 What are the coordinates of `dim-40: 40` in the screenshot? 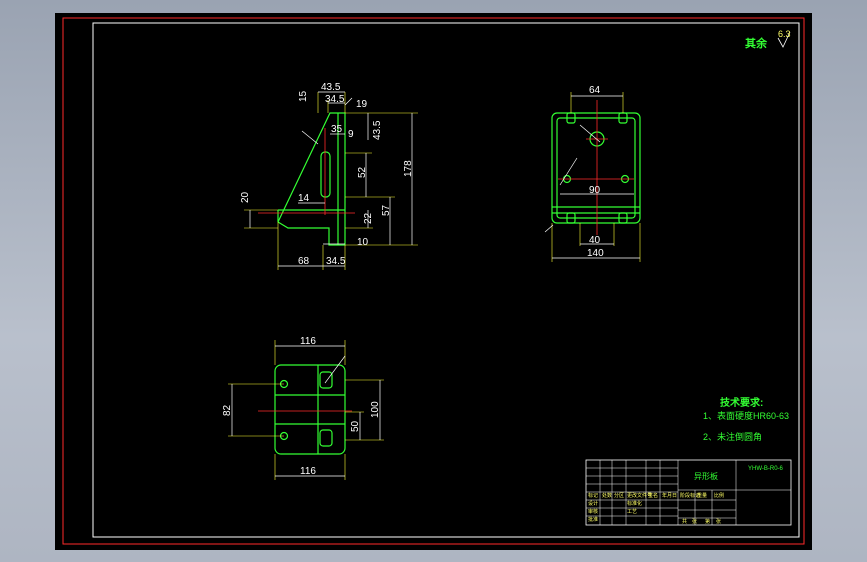 It's located at (595, 240).